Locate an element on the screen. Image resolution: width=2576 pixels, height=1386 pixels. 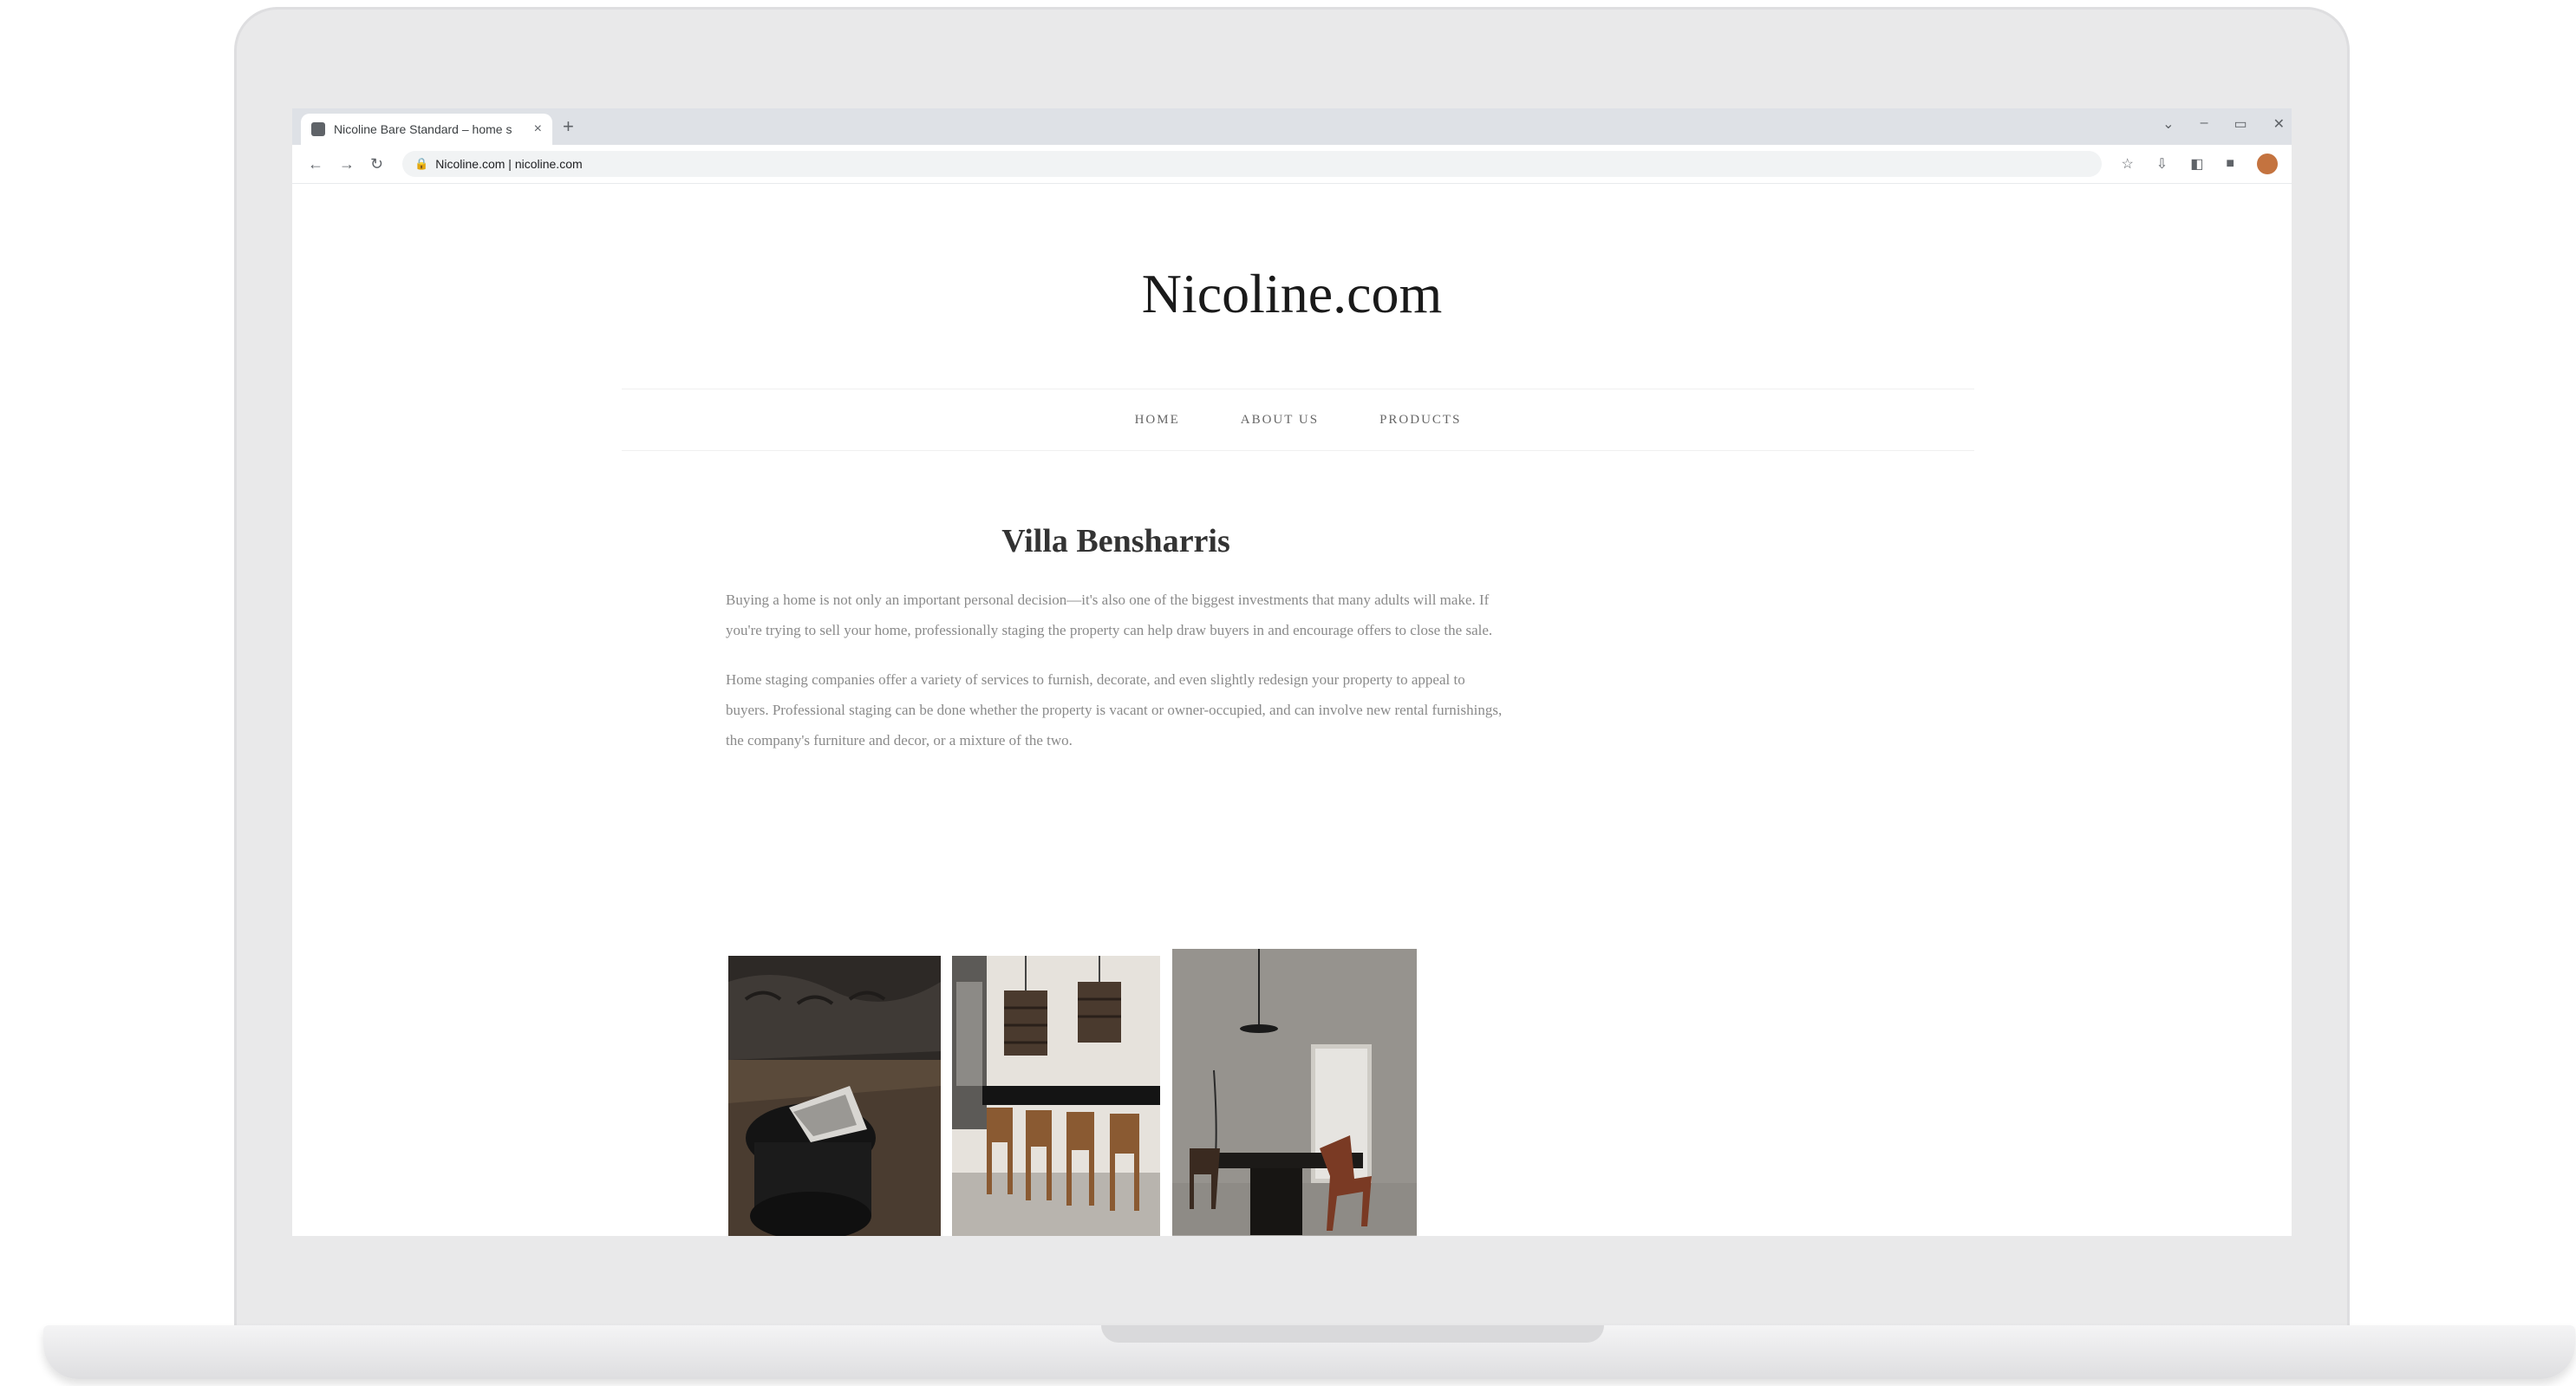
extensions-icon: ■ is located at coordinates (2230, 164).